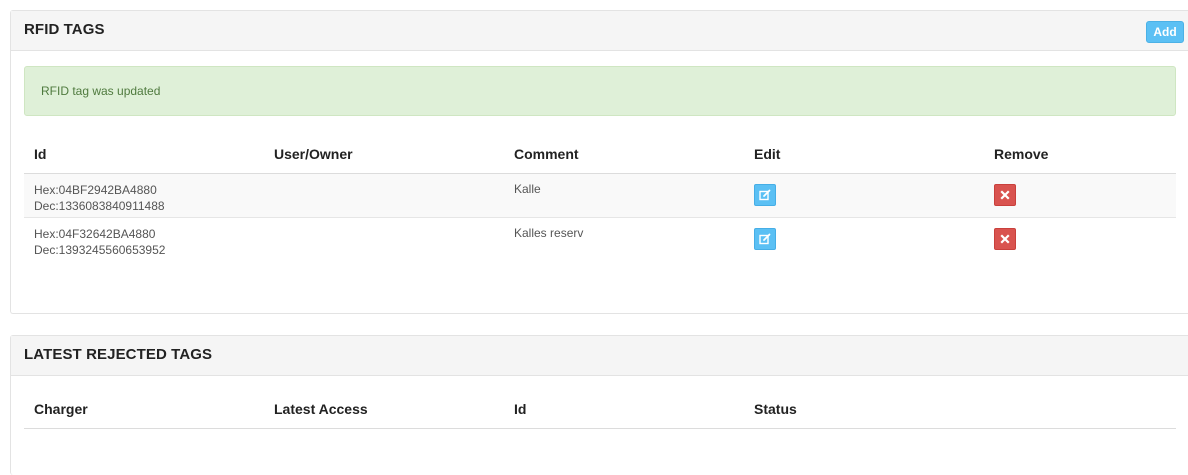  I want to click on rfid-tags-header: RFID TAGS Add, so click(599, 31).